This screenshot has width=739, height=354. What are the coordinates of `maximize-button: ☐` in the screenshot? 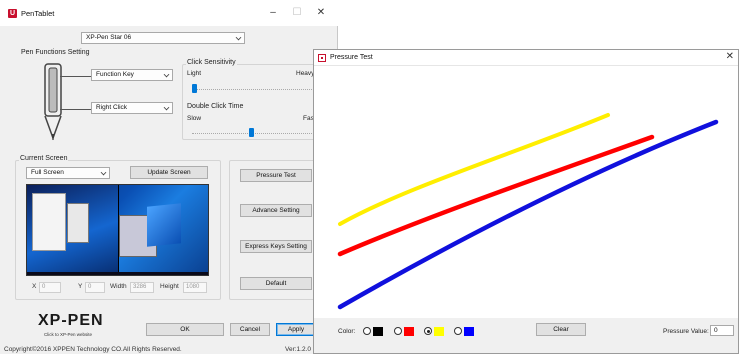 It's located at (297, 12).